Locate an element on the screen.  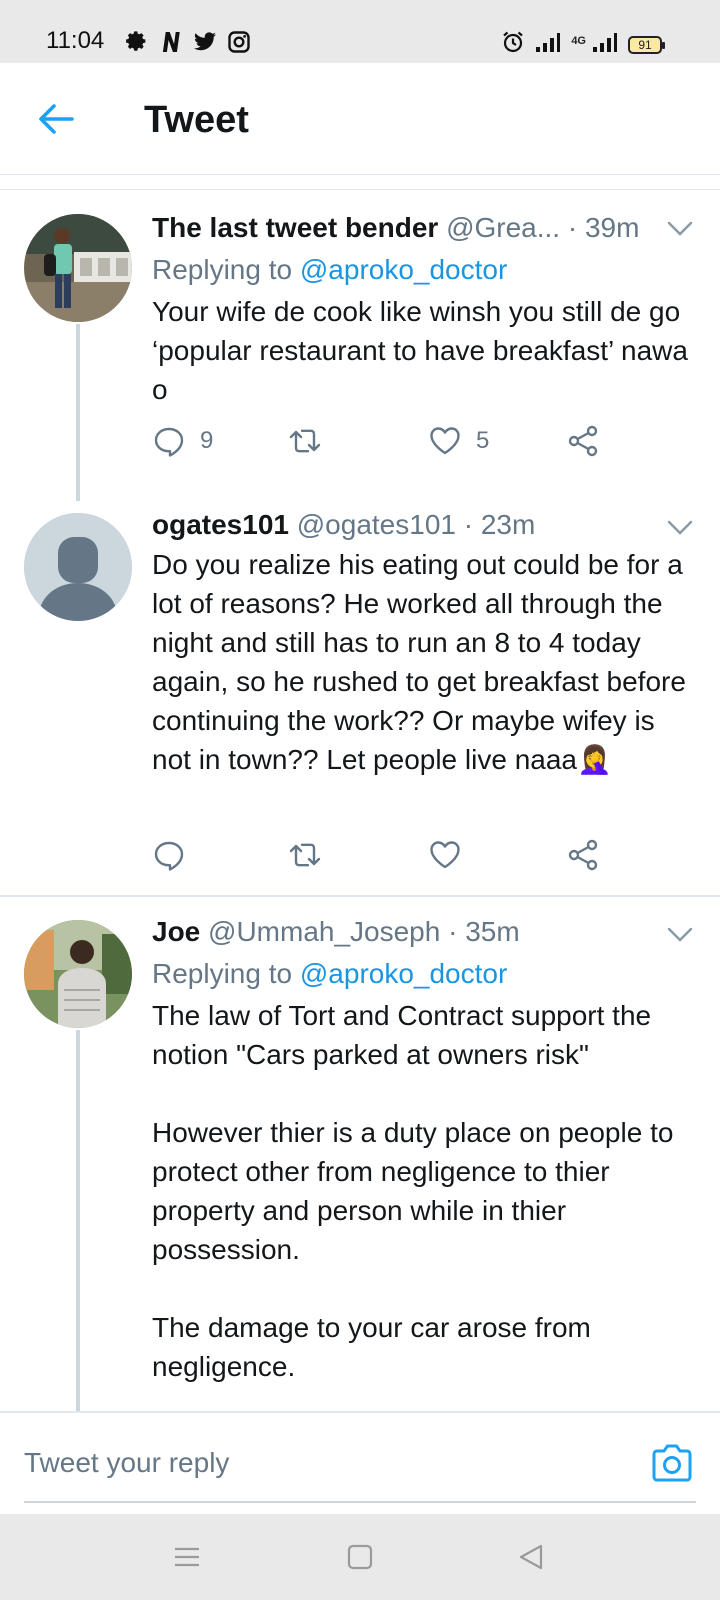
app-header: Tweet is located at coordinates (360, 119).